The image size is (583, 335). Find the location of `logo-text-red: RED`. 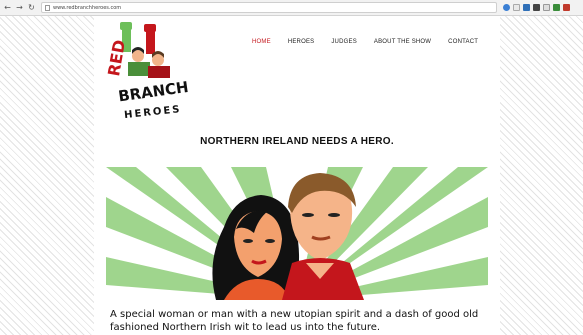

logo-text-red: RED is located at coordinates (116, 57).